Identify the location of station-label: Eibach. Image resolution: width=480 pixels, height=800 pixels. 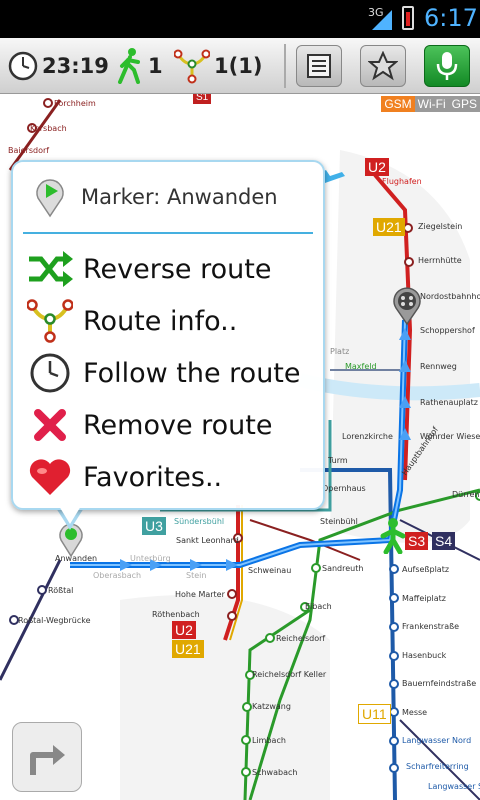
(318, 606).